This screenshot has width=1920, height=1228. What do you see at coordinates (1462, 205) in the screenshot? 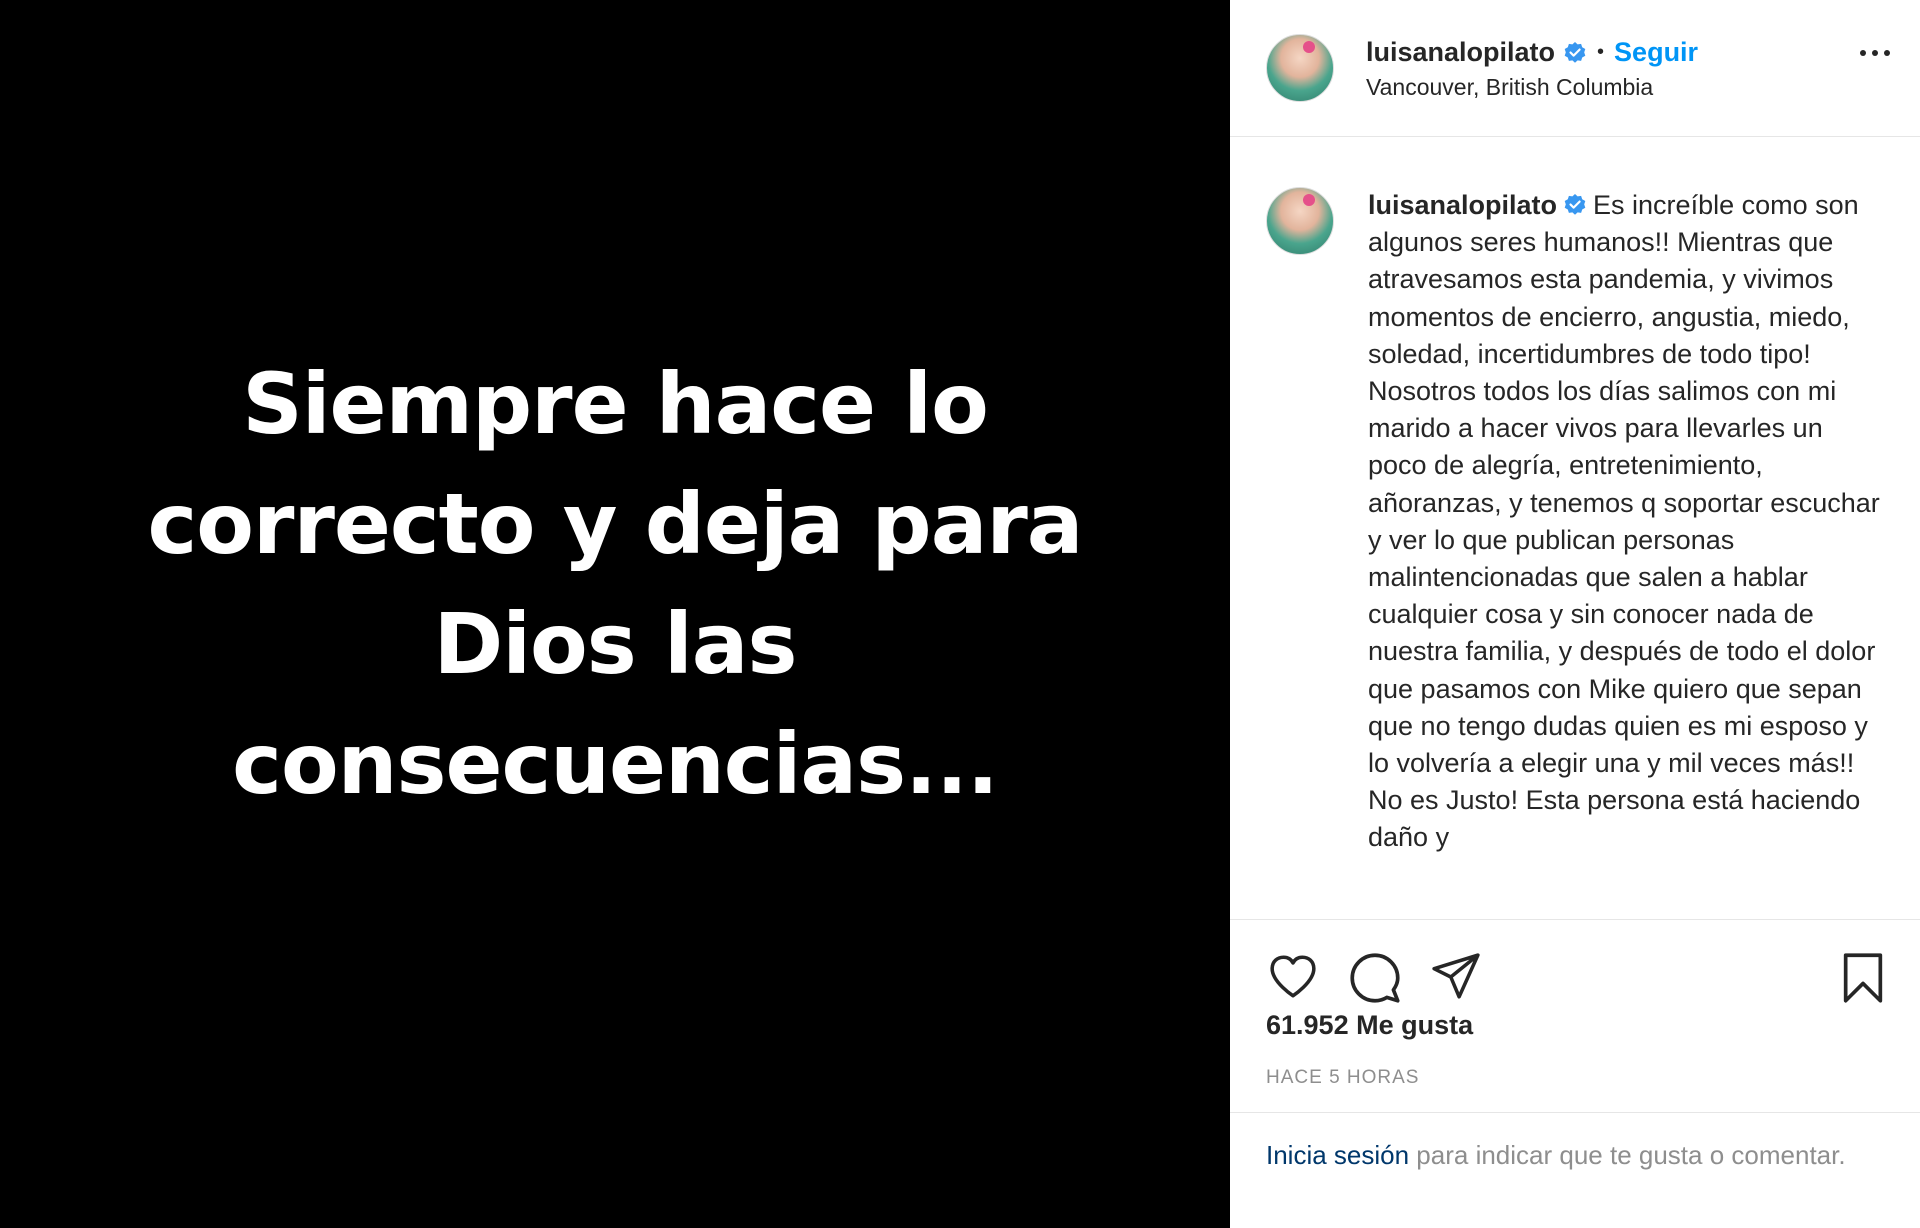
I see `caption-username-link: luisanalopilato` at bounding box center [1462, 205].